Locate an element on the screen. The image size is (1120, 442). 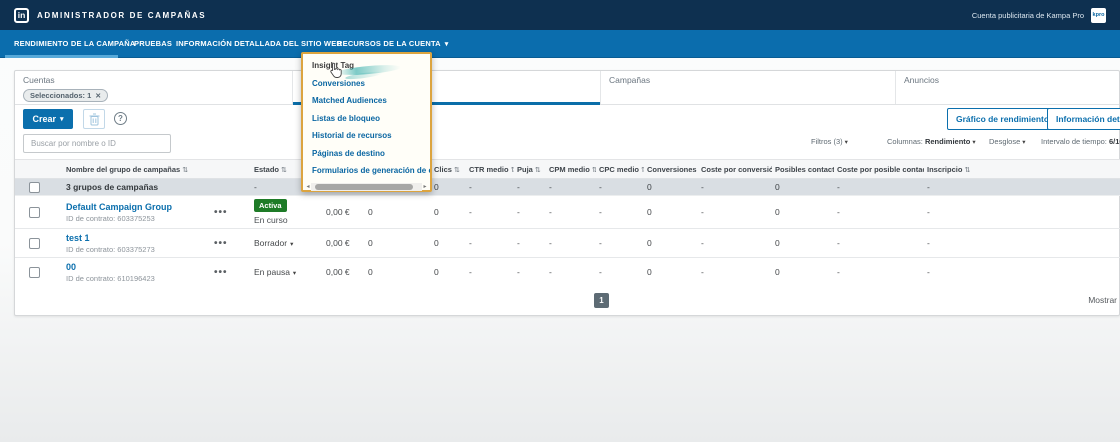
account-label: Cuenta publicitaria de Kampa Pro is located at coordinates (1027, 15).